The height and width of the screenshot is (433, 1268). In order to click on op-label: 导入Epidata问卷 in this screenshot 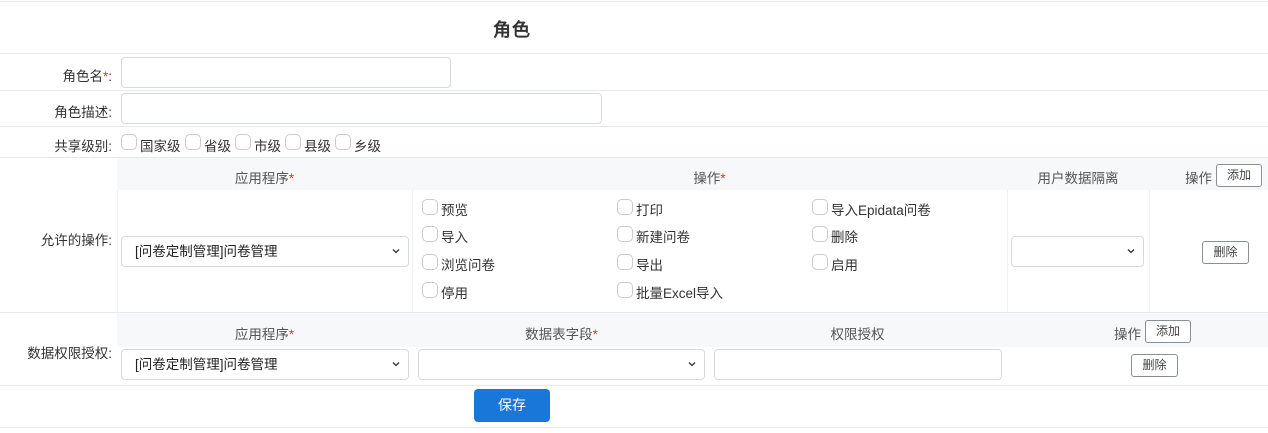, I will do `click(881, 210)`.